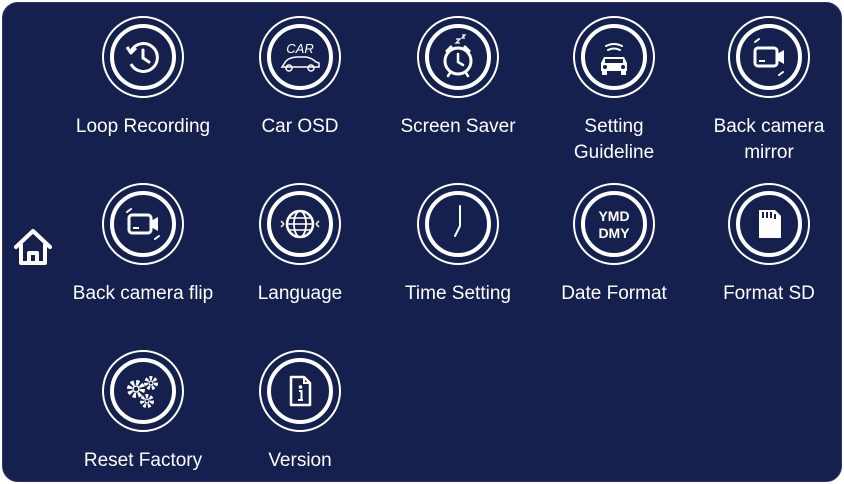 Image resolution: width=844 pixels, height=484 pixels. I want to click on menu-item-label: Back camera mirror, so click(769, 139).